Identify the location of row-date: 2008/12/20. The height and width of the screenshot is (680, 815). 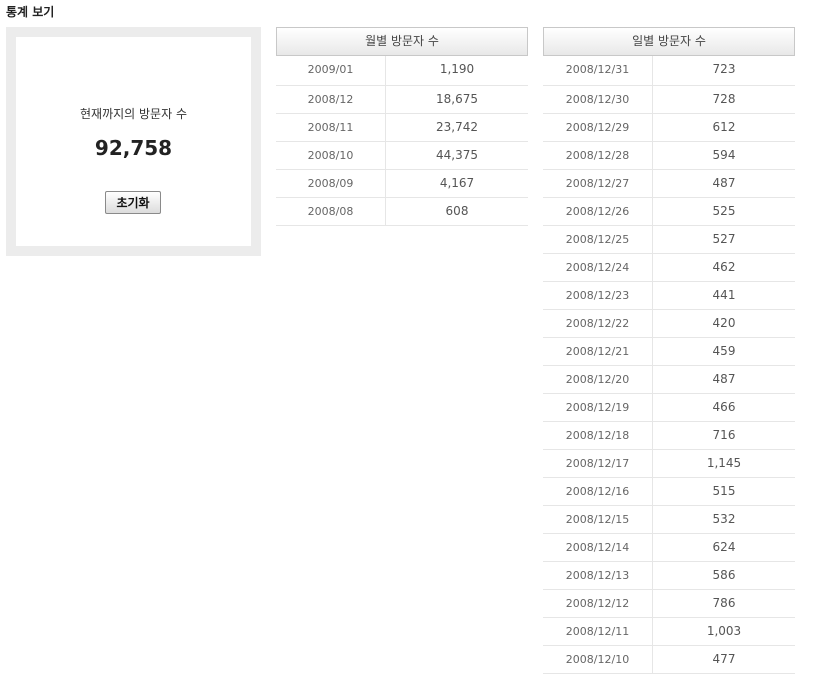
(598, 379).